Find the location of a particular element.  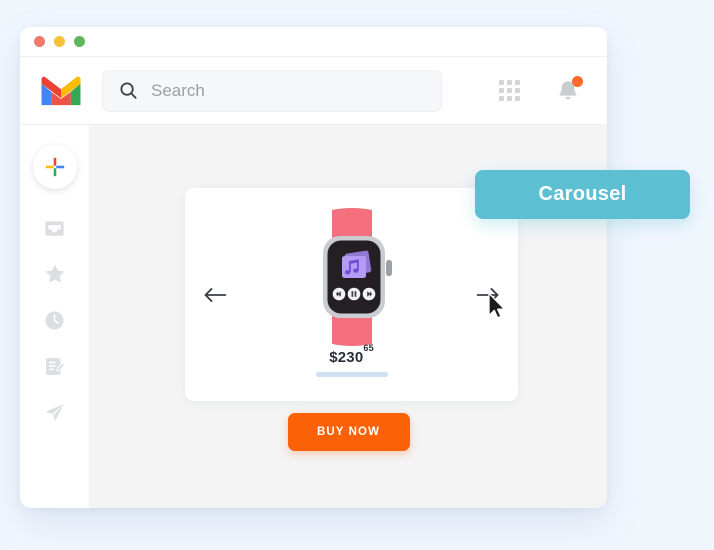

product-price: $23065 is located at coordinates (351, 354).